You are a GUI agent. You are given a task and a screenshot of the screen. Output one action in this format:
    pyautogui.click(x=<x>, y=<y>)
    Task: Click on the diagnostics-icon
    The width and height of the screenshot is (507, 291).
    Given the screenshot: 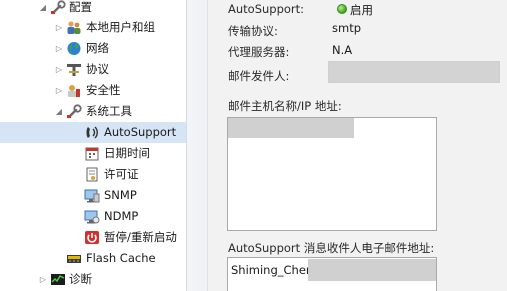 What is the action you would take?
    pyautogui.click(x=58, y=279)
    